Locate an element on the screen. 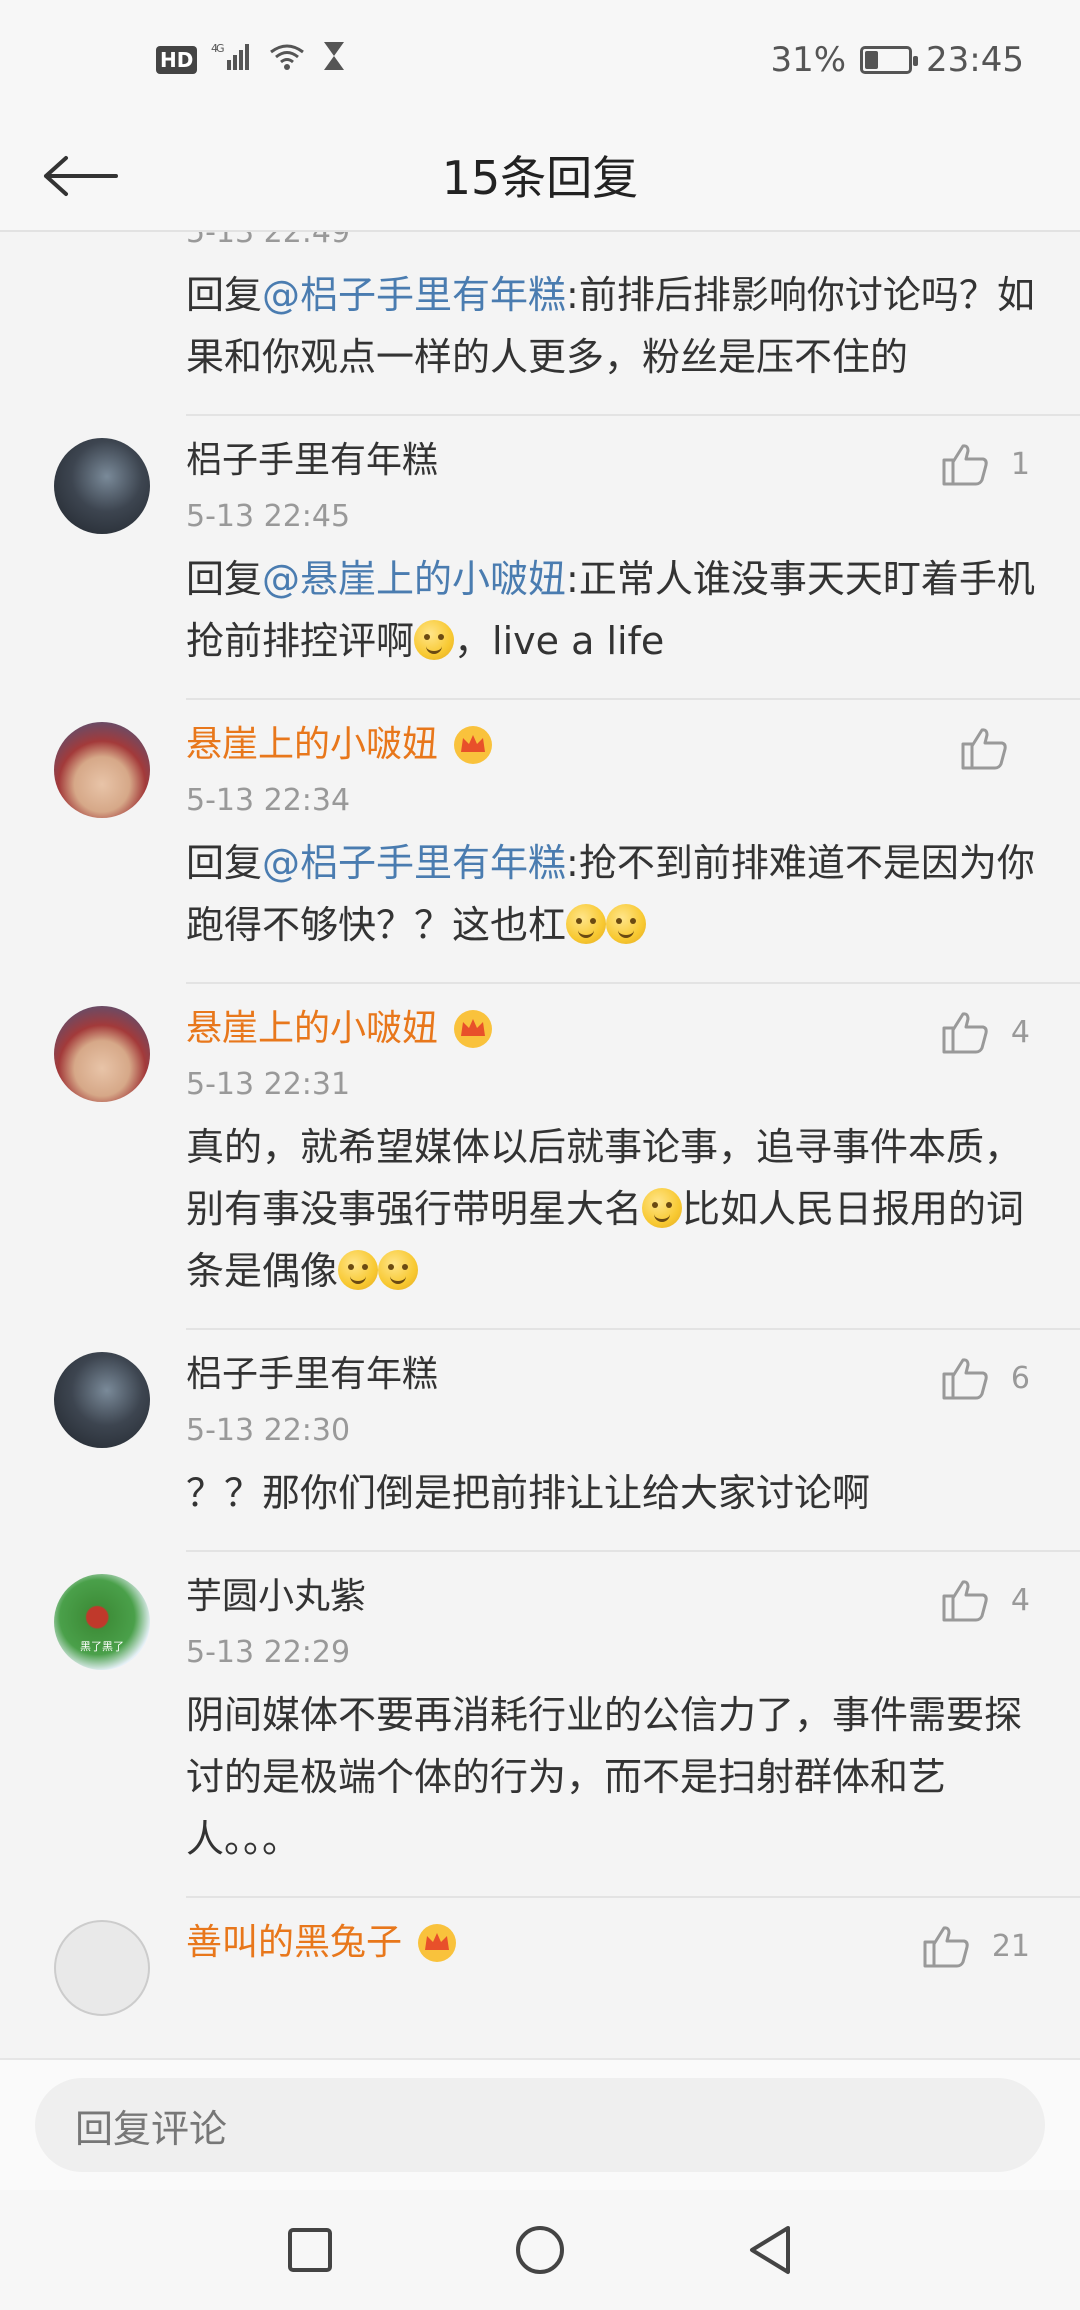  list-item: 6 梠子手里有年糕 5-13 22:30 ？？那你们倒是把前排让让给大家讨论啊 is located at coordinates (540, 1441).